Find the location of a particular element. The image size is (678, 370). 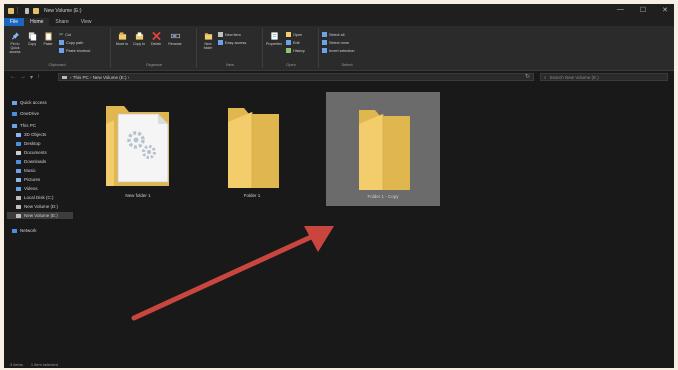

tab-share: Share is located at coordinates (61, 22).